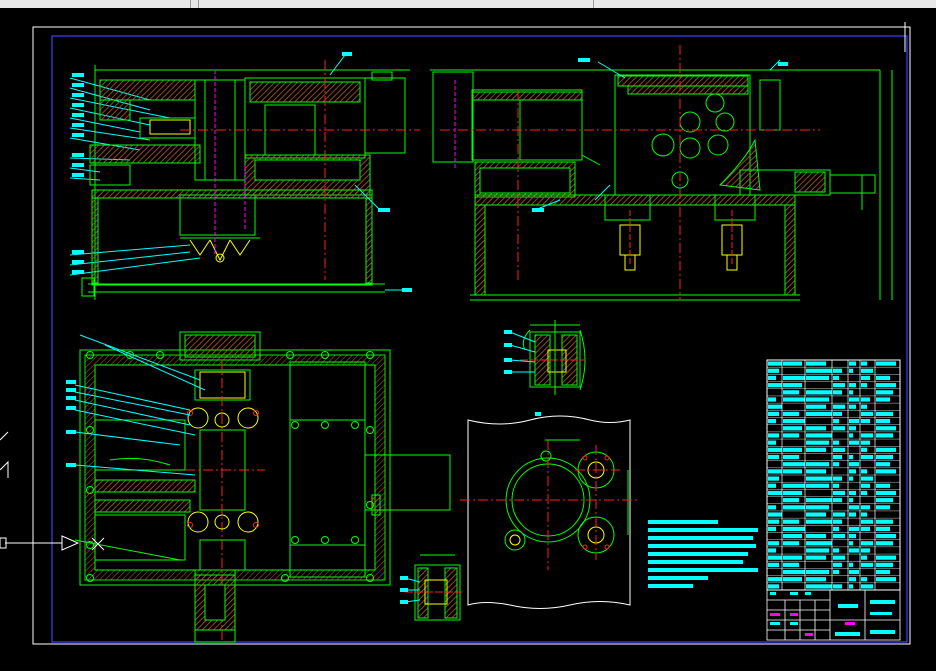 This screenshot has width=936, height=671. I want to click on ucs-icon, so click(4, 454).